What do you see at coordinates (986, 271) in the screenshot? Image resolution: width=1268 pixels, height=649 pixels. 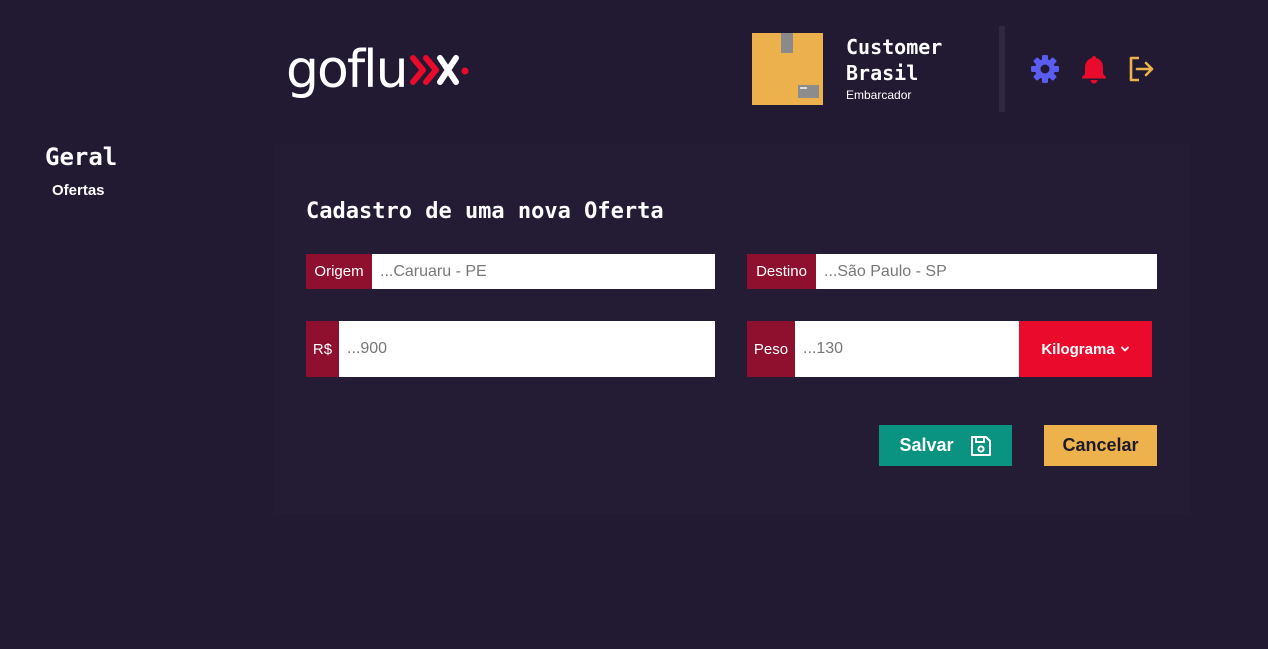 I see `destino-input` at bounding box center [986, 271].